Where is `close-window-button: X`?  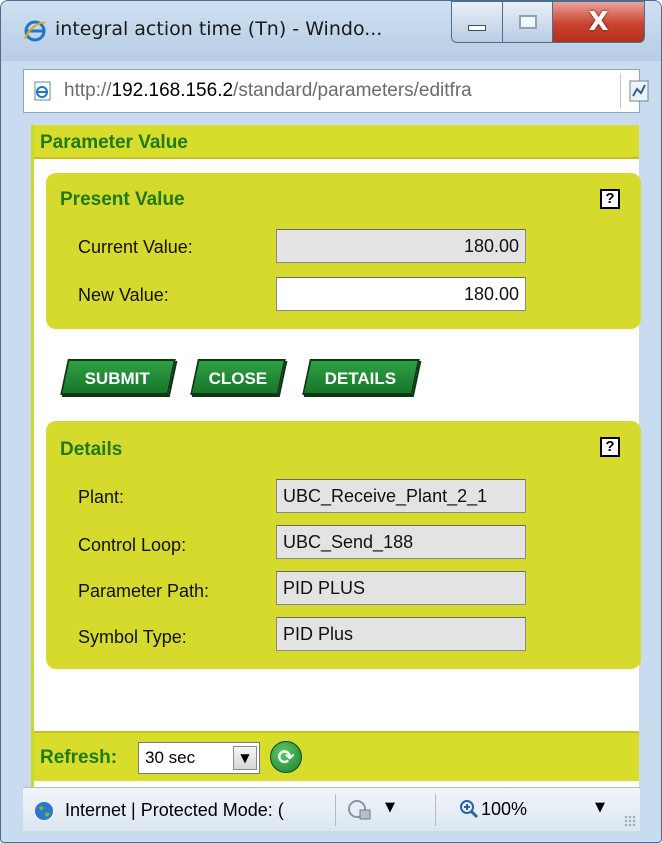 close-window-button: X is located at coordinates (599, 22).